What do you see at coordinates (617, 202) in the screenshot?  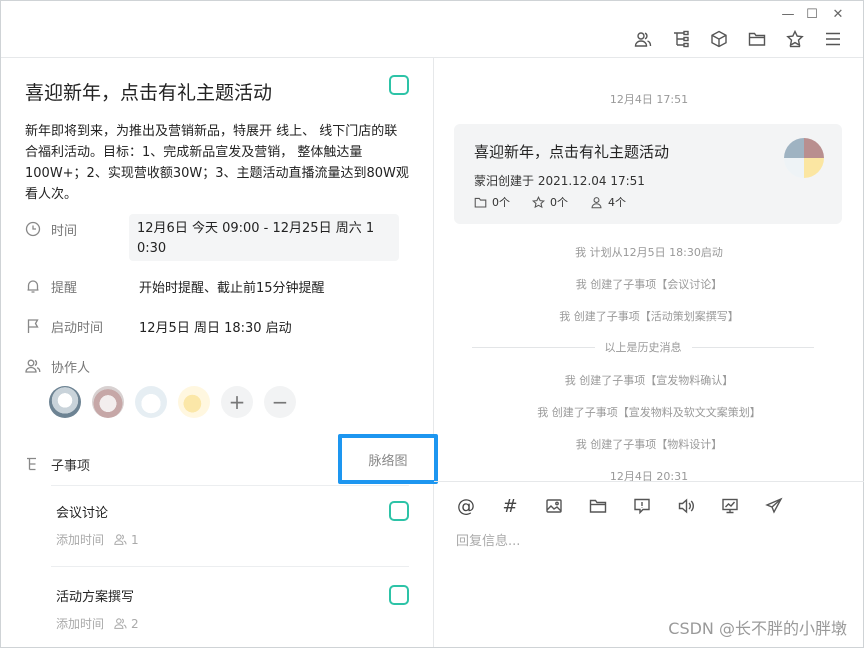 I see `card-members-count: 4个` at bounding box center [617, 202].